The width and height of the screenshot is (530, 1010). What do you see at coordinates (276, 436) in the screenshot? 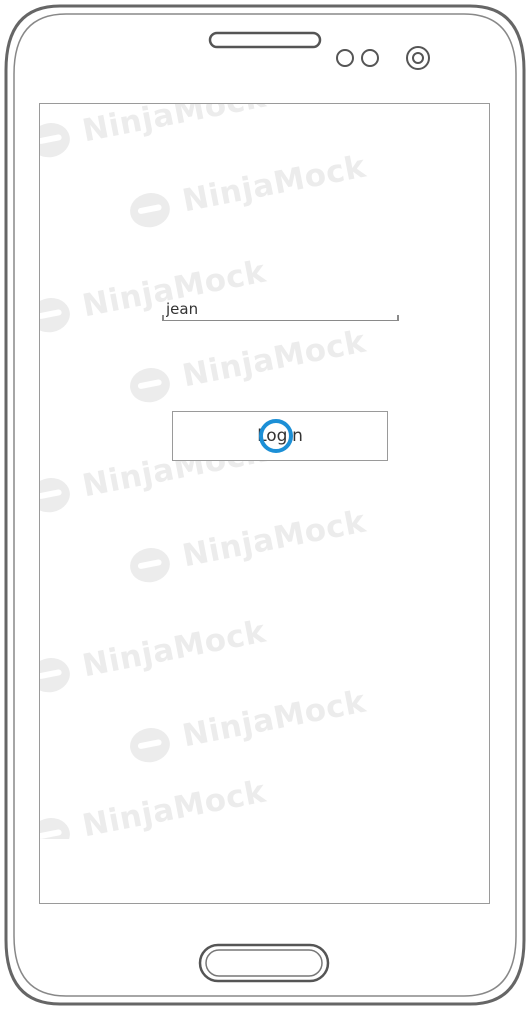
I see `click-indicator` at bounding box center [276, 436].